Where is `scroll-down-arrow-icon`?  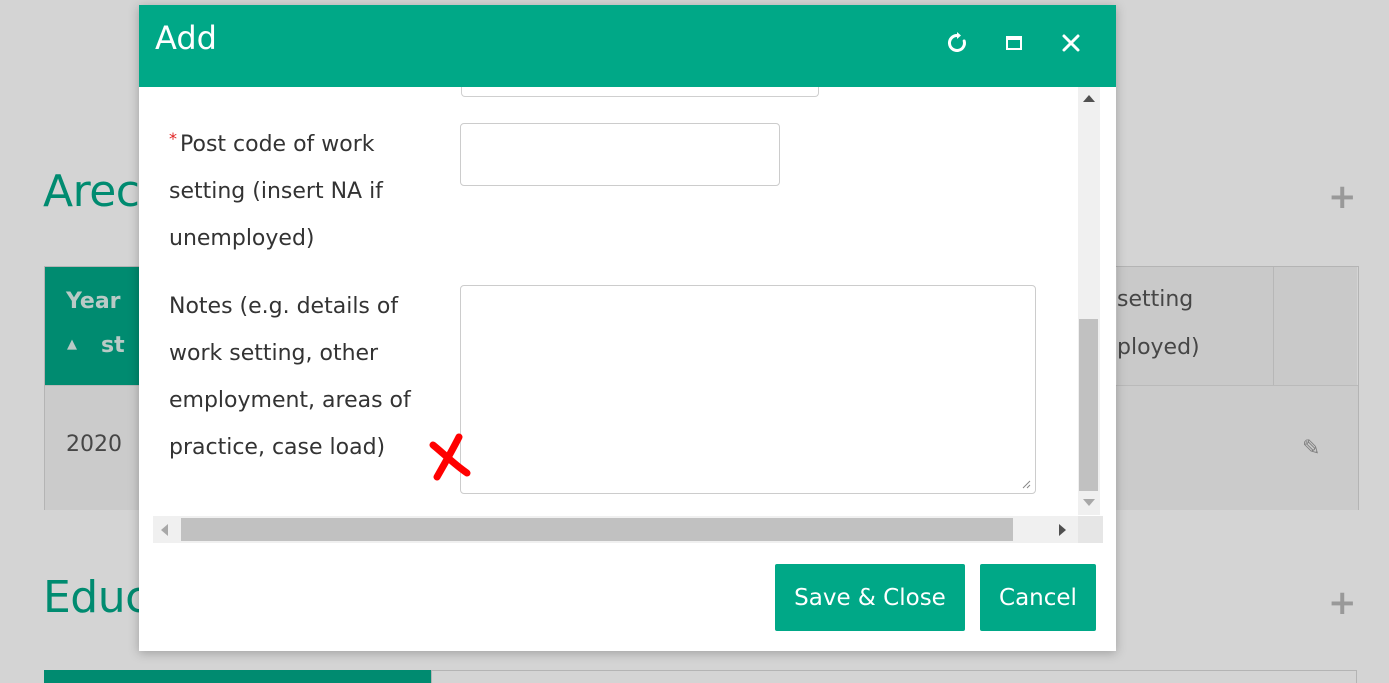
scroll-down-arrow-icon is located at coordinates (1089, 502).